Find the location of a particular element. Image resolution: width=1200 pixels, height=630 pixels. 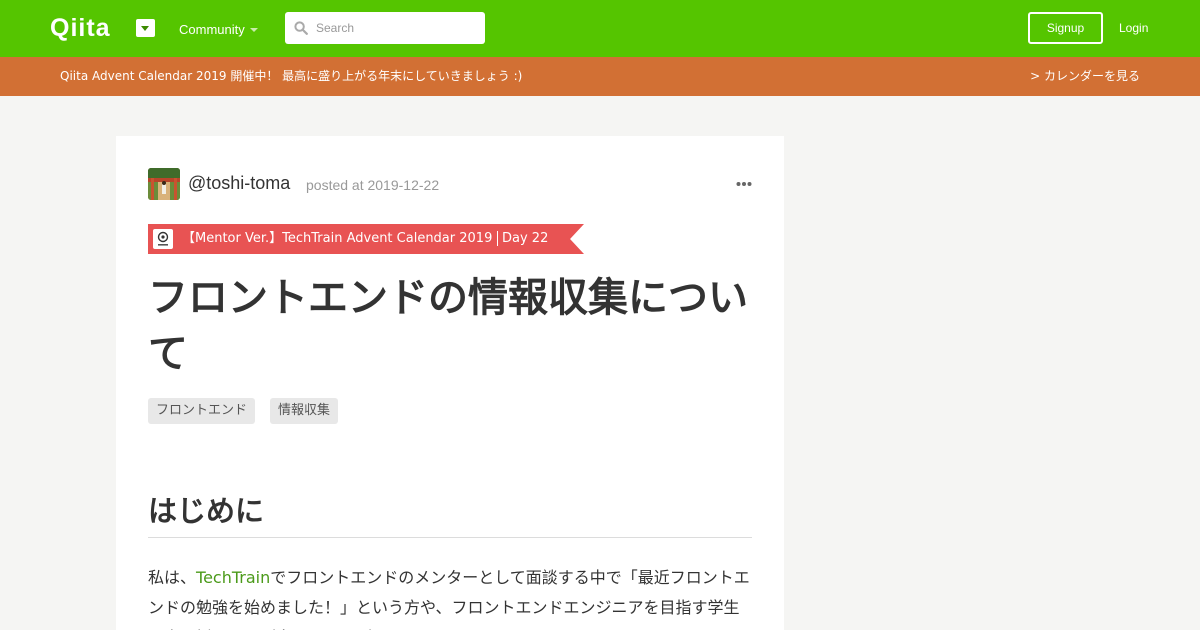

avatar-image is located at coordinates (164, 184).